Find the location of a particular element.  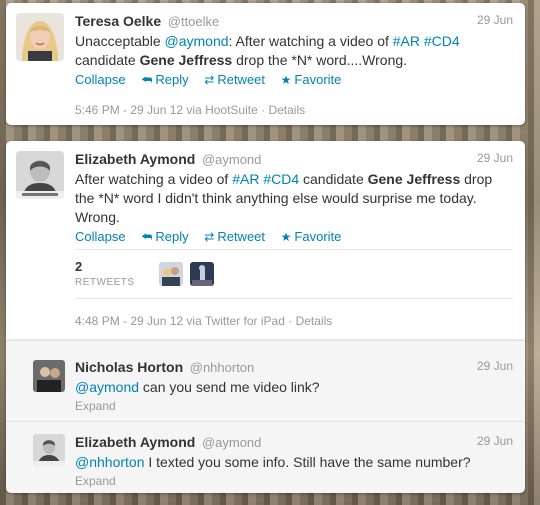

retweet-count: 2 is located at coordinates (78, 266).